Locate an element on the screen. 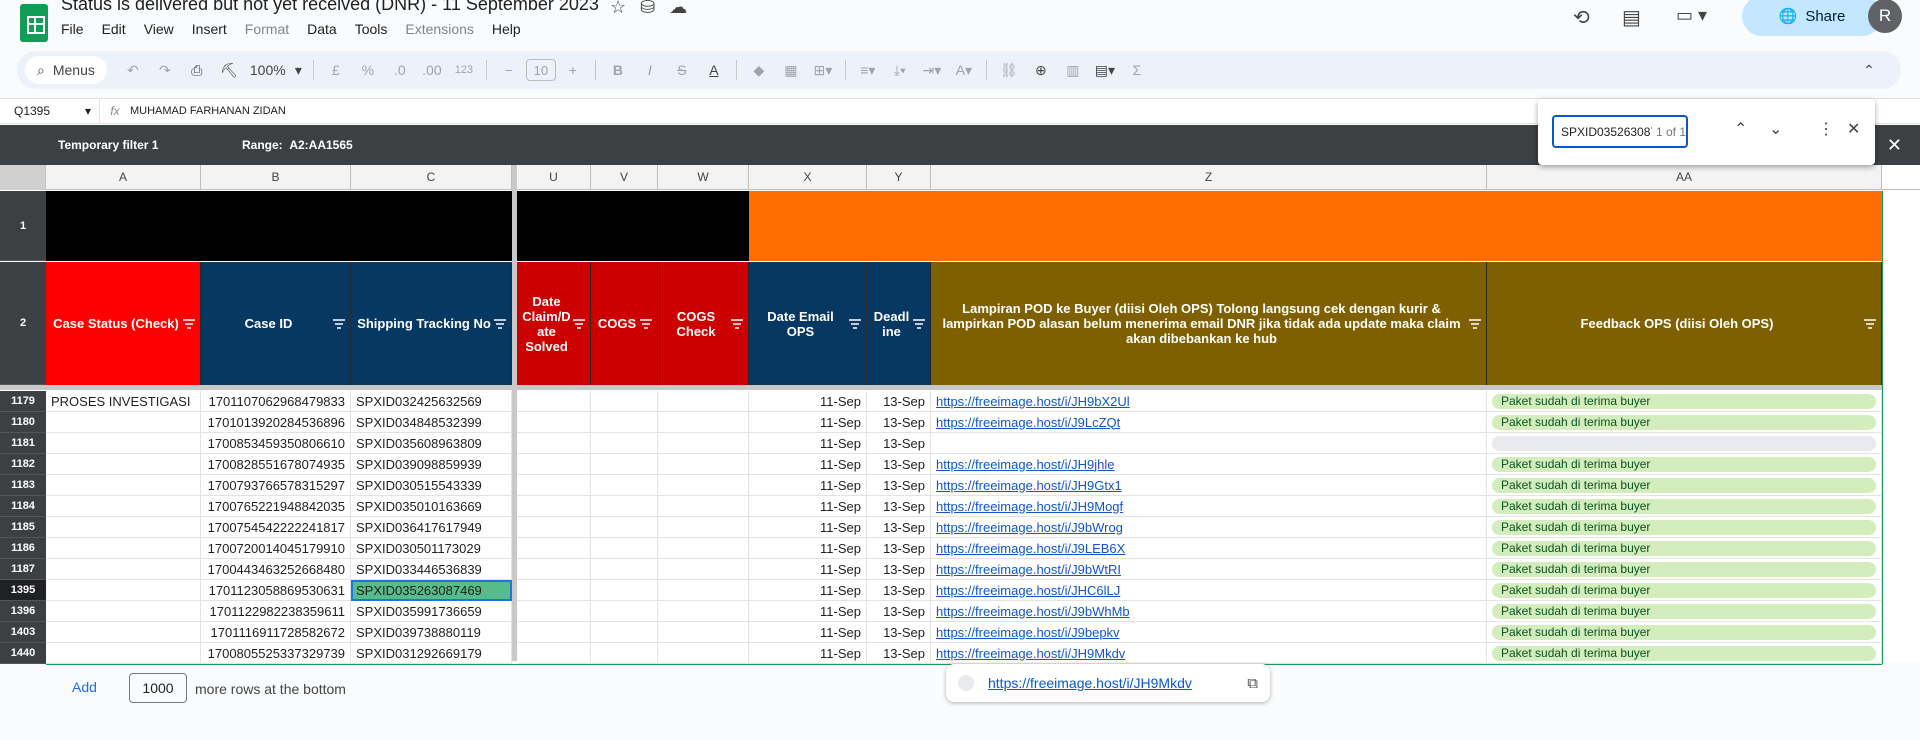  chevron-down-icon: ⌄ is located at coordinates (1775, 129).